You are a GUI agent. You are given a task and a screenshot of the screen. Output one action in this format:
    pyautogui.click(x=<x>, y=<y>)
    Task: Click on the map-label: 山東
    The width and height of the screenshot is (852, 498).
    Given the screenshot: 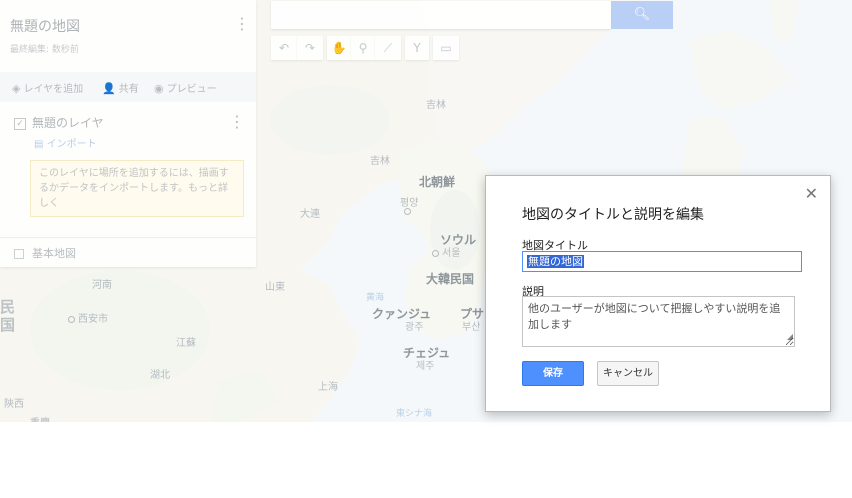 What is the action you would take?
    pyautogui.click(x=275, y=287)
    